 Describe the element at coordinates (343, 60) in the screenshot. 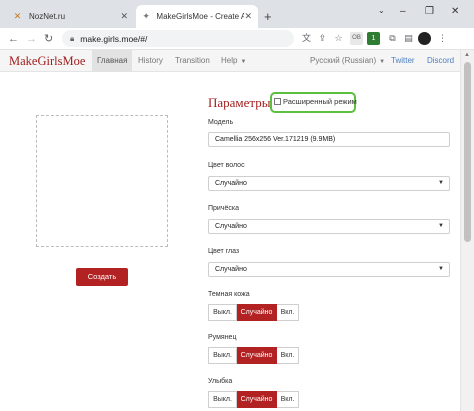

I see `language-label: Русский (Russian)` at that location.